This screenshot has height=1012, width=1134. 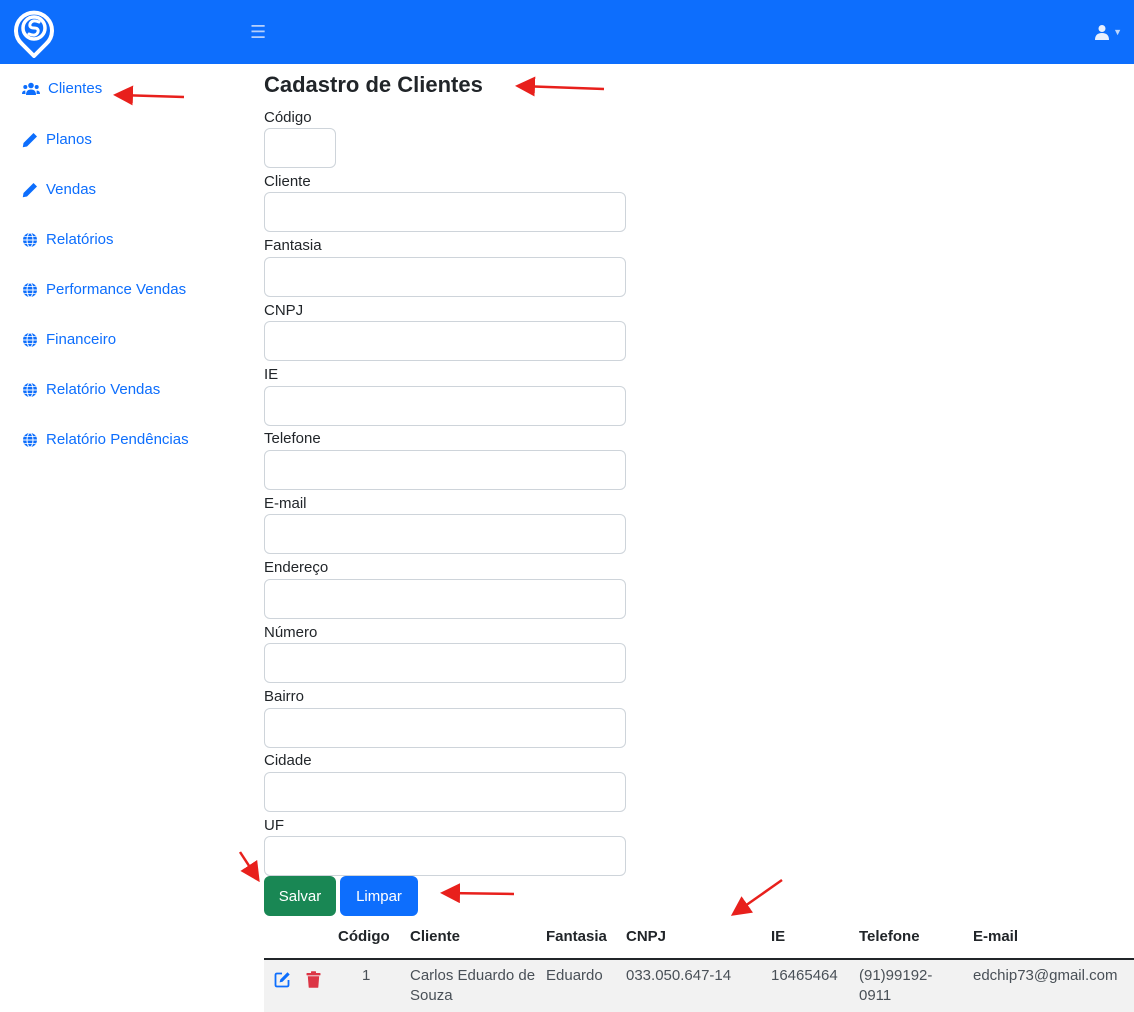 I want to click on column-header-telefone: Telefone, so click(x=889, y=936).